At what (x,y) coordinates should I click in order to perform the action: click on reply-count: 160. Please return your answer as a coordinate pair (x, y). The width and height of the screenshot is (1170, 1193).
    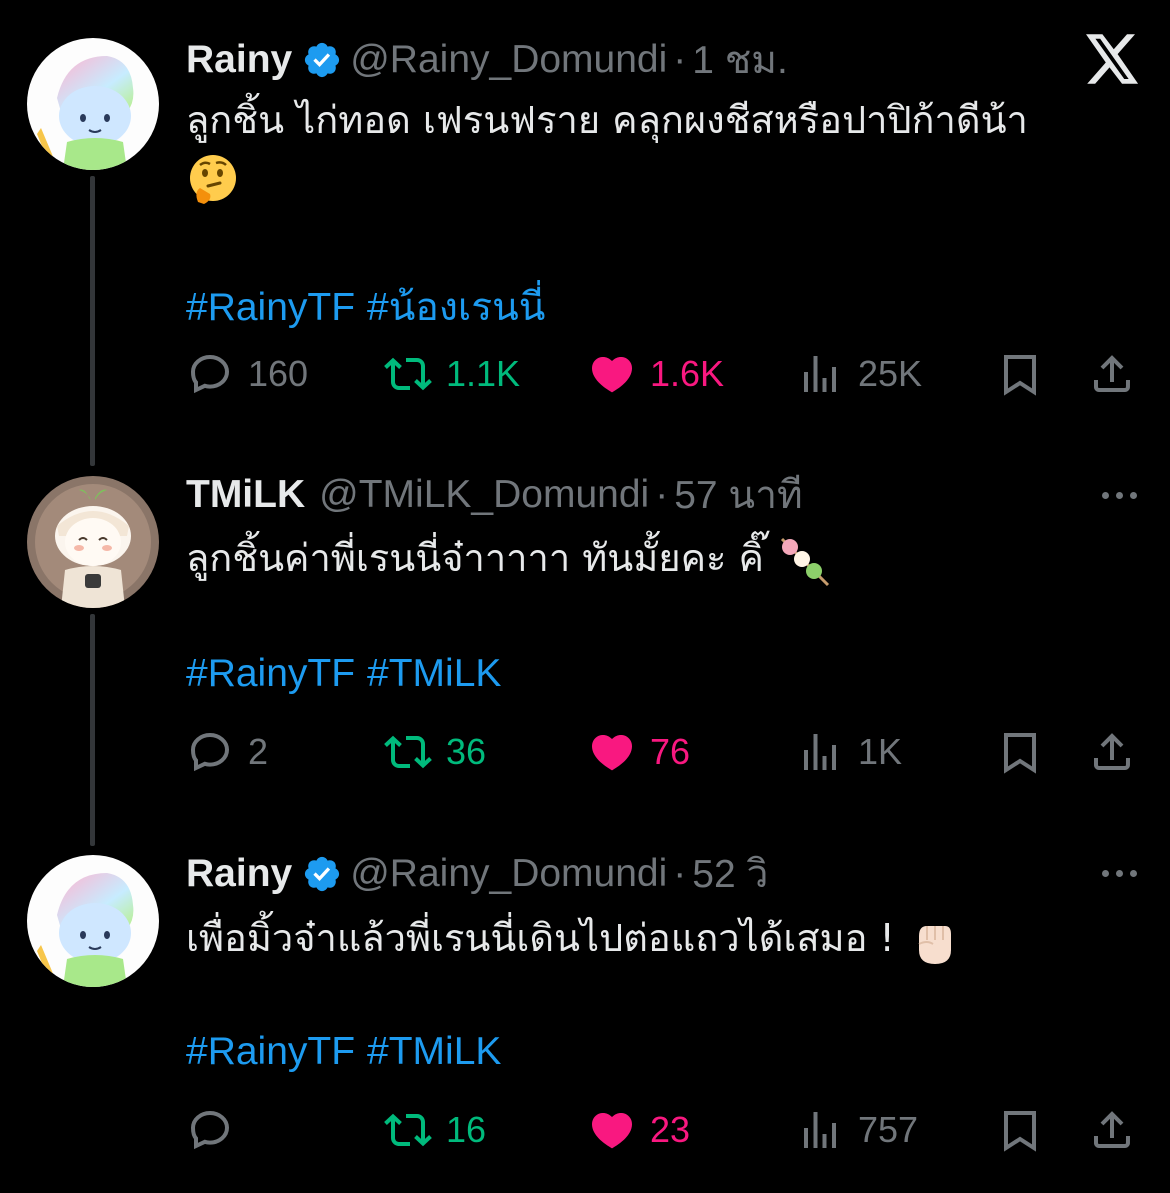
    Looking at the image, I should click on (278, 373).